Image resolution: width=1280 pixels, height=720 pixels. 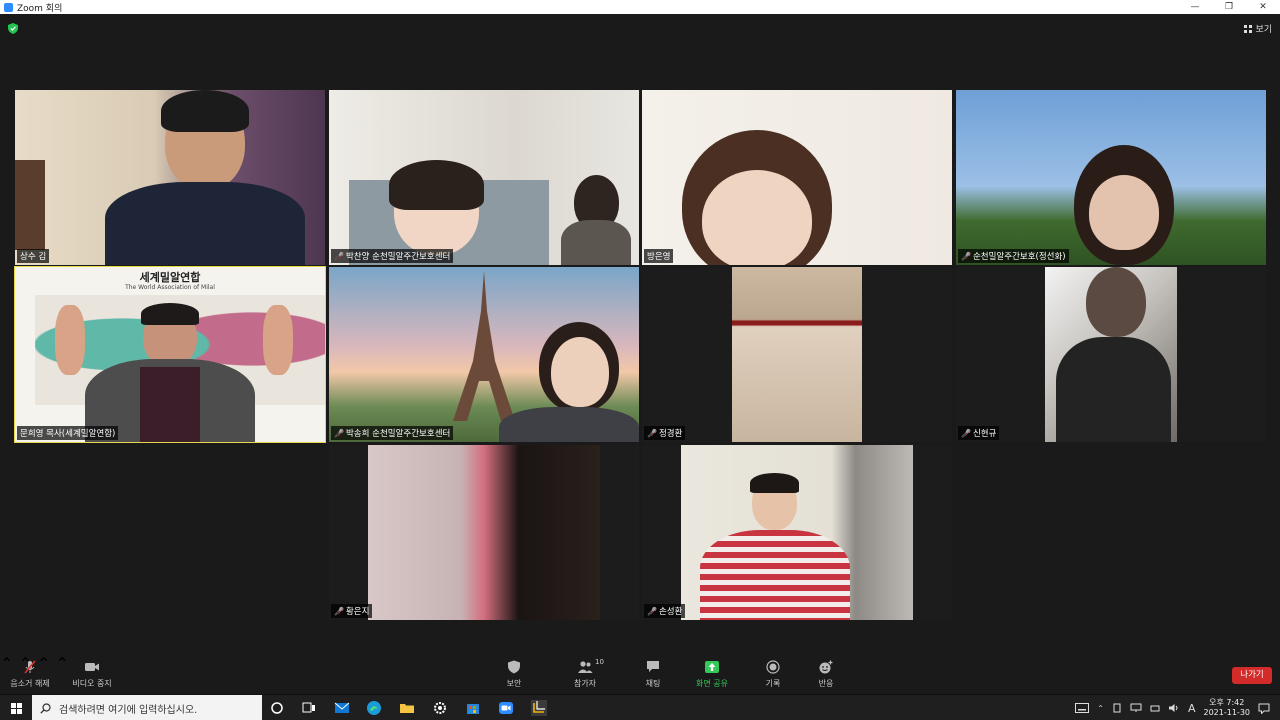 I want to click on cortana-circle-icon, so click(x=277, y=708).